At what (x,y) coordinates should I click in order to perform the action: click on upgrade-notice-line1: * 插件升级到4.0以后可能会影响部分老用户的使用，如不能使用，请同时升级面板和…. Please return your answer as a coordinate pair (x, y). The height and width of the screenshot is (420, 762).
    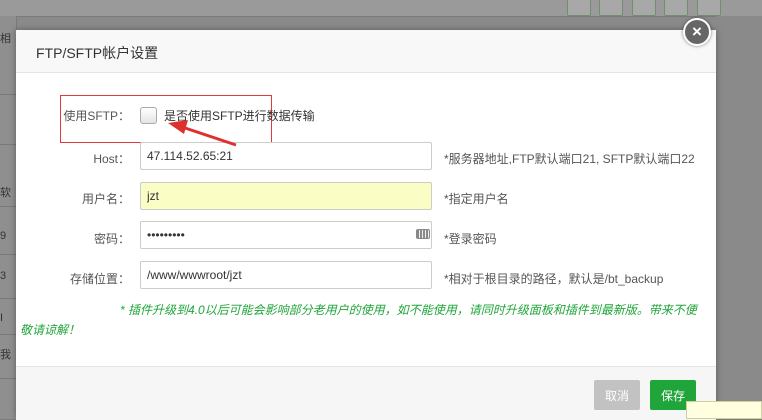
    Looking at the image, I should click on (408, 310).